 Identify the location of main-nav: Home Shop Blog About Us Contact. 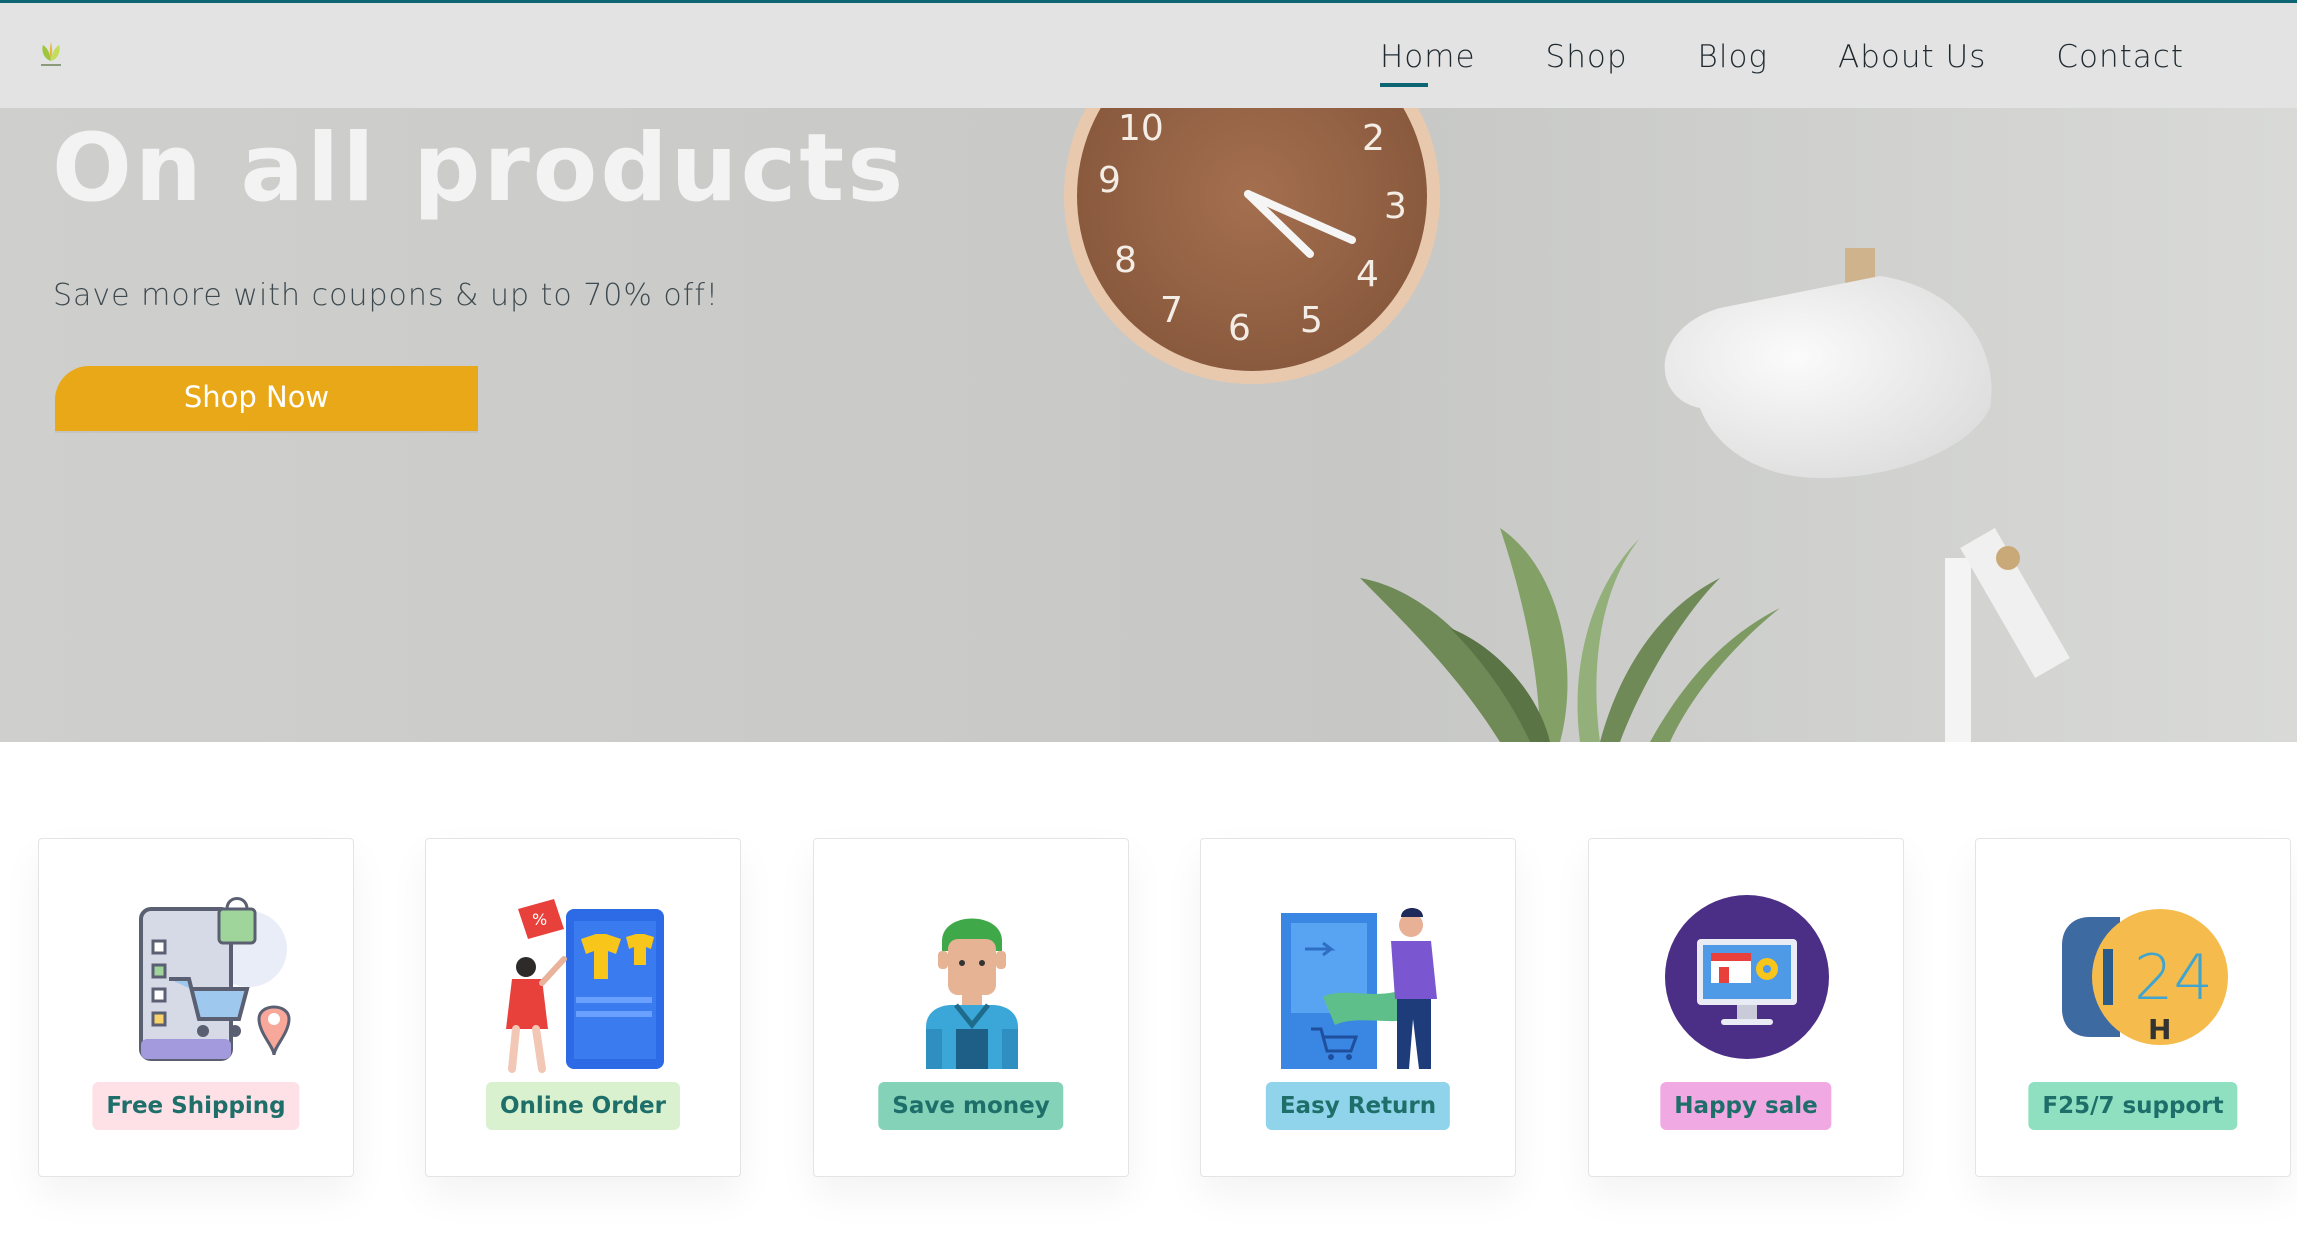
(1817, 57).